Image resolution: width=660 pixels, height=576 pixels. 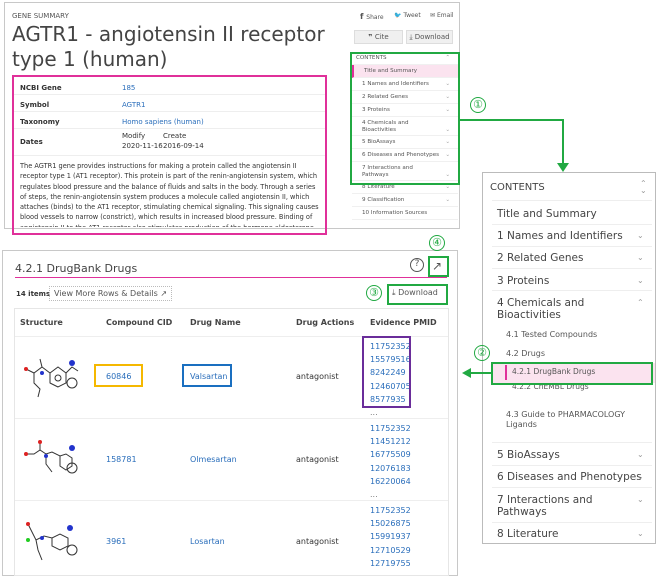 I want to click on annotation-2: ②, so click(x=482, y=353).